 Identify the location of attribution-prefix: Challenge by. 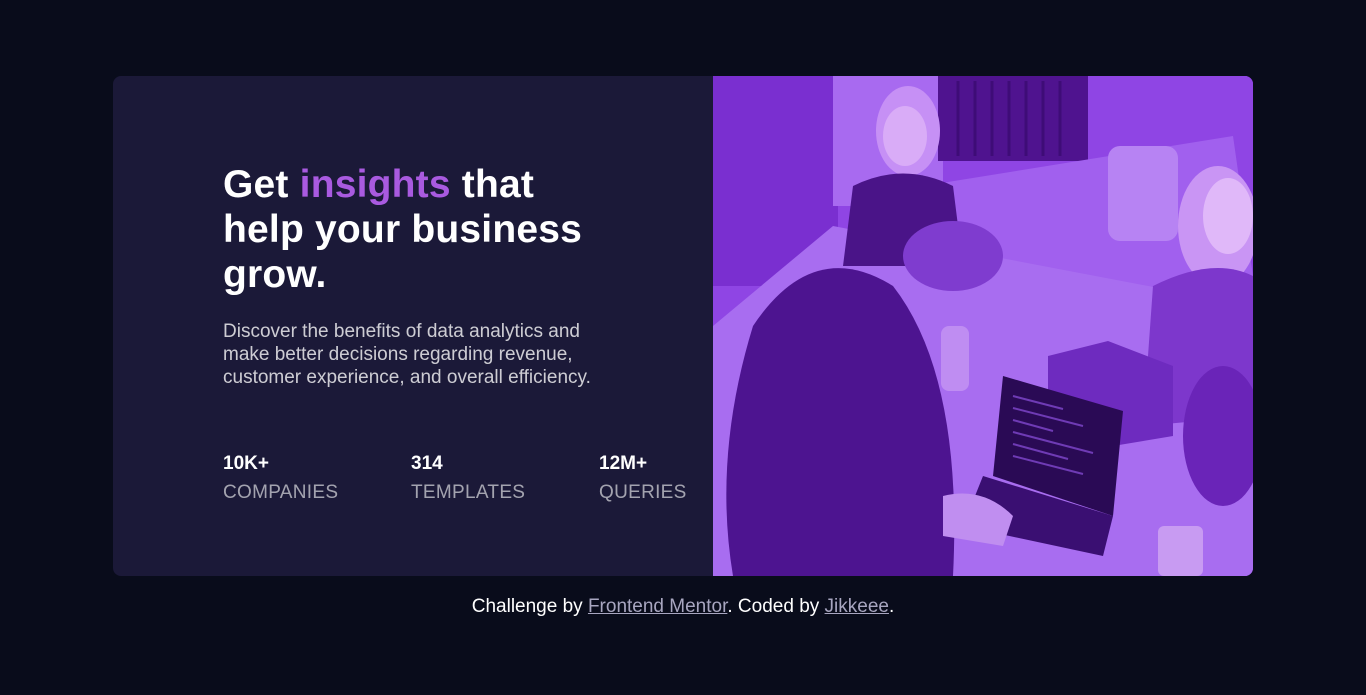
(529, 606).